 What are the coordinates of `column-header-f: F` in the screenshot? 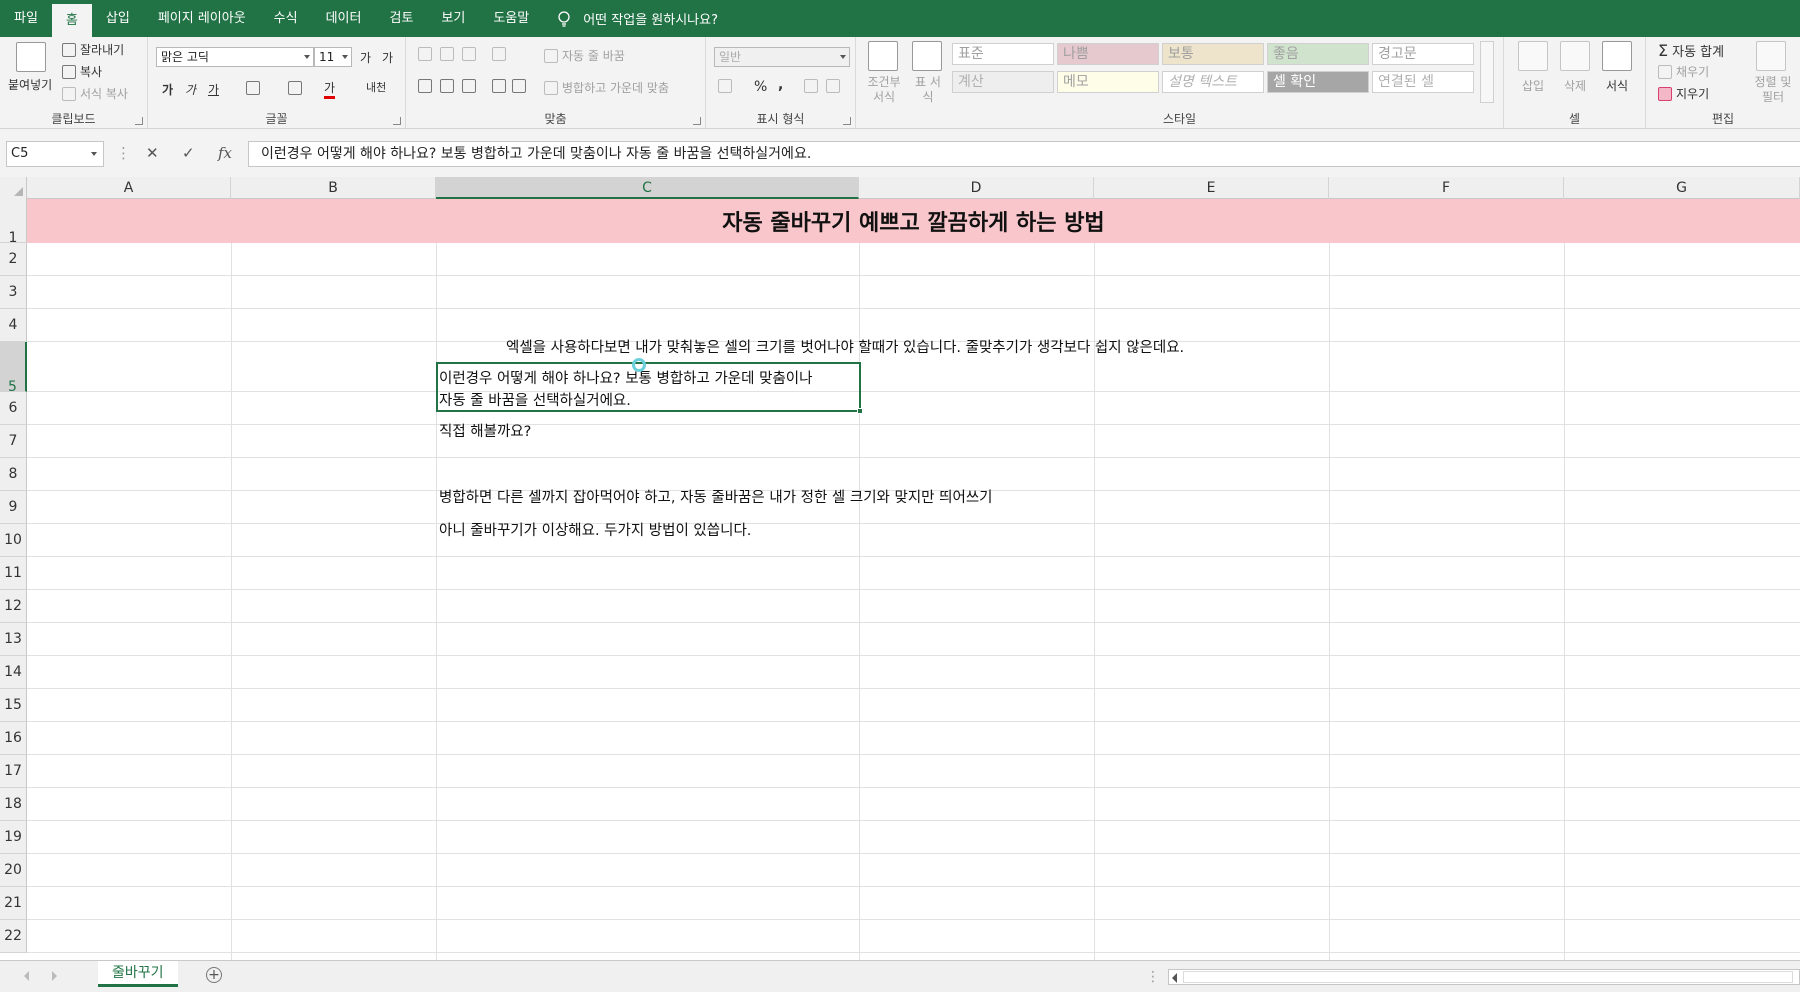 It's located at (1446, 188).